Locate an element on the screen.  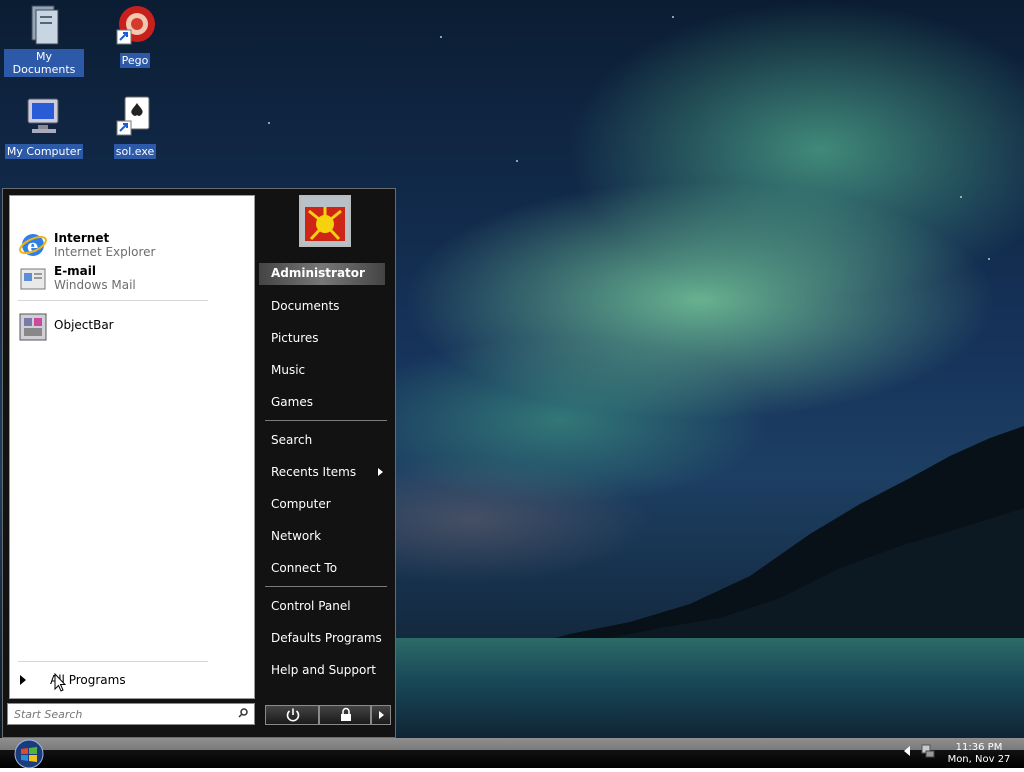
menu-item-games: Games is located at coordinates (329, 402).